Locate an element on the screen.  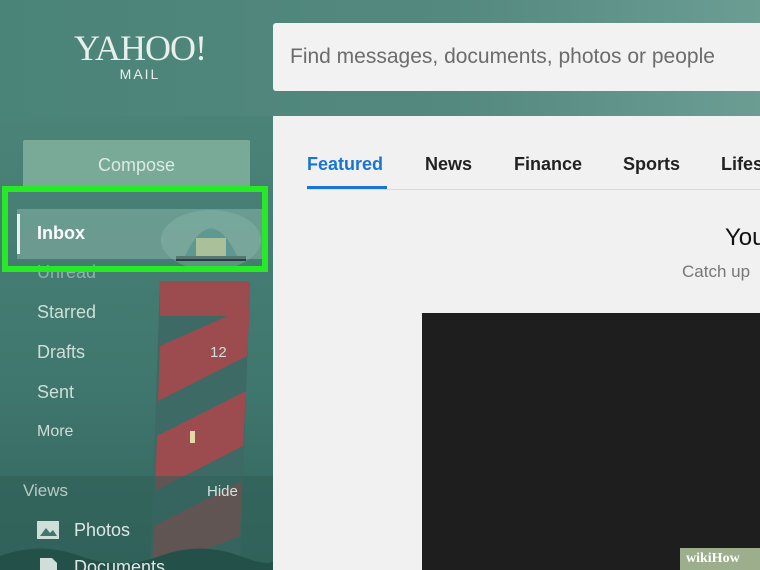
category-tabs: Featured News Finance Sports Lifes is located at coordinates (516, 153).